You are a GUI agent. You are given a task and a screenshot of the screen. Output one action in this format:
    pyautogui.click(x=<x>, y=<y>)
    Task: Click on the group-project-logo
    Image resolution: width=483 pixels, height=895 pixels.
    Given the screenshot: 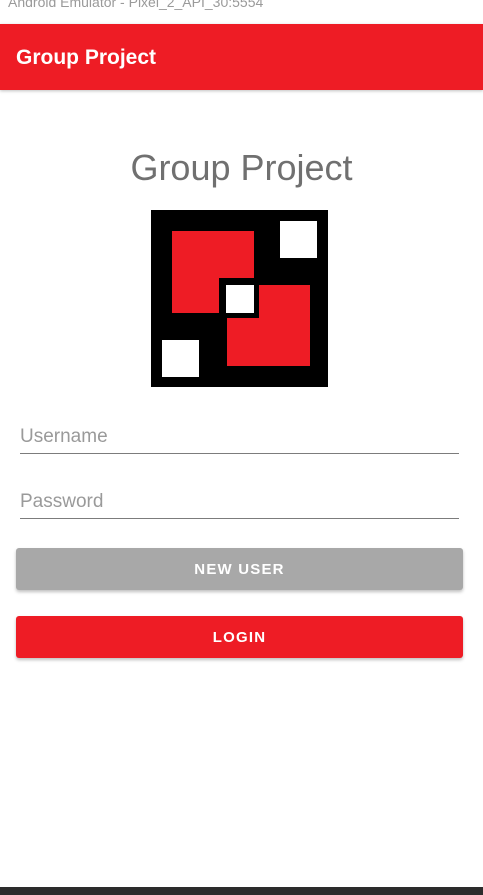 What is the action you would take?
    pyautogui.click(x=239, y=298)
    